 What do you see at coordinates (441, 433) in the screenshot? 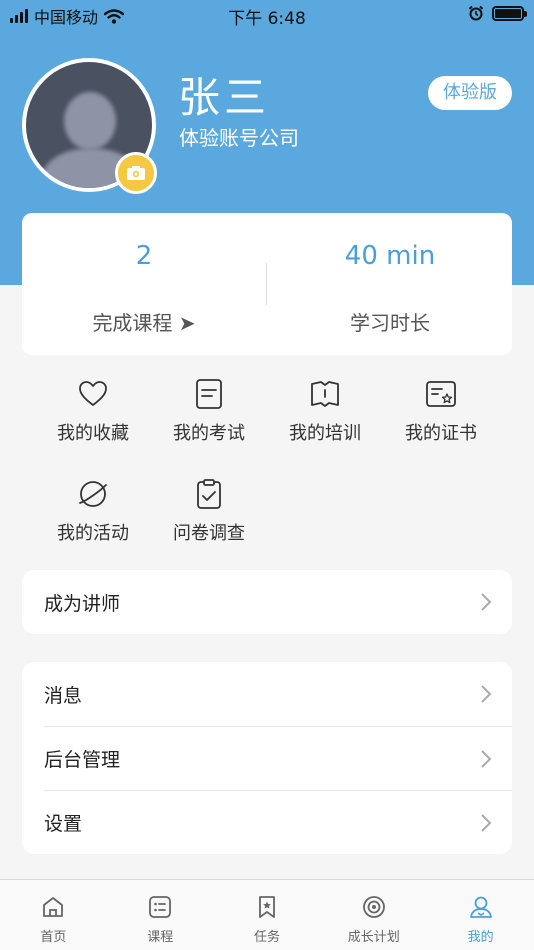
I see `feature-label: 我的证书` at bounding box center [441, 433].